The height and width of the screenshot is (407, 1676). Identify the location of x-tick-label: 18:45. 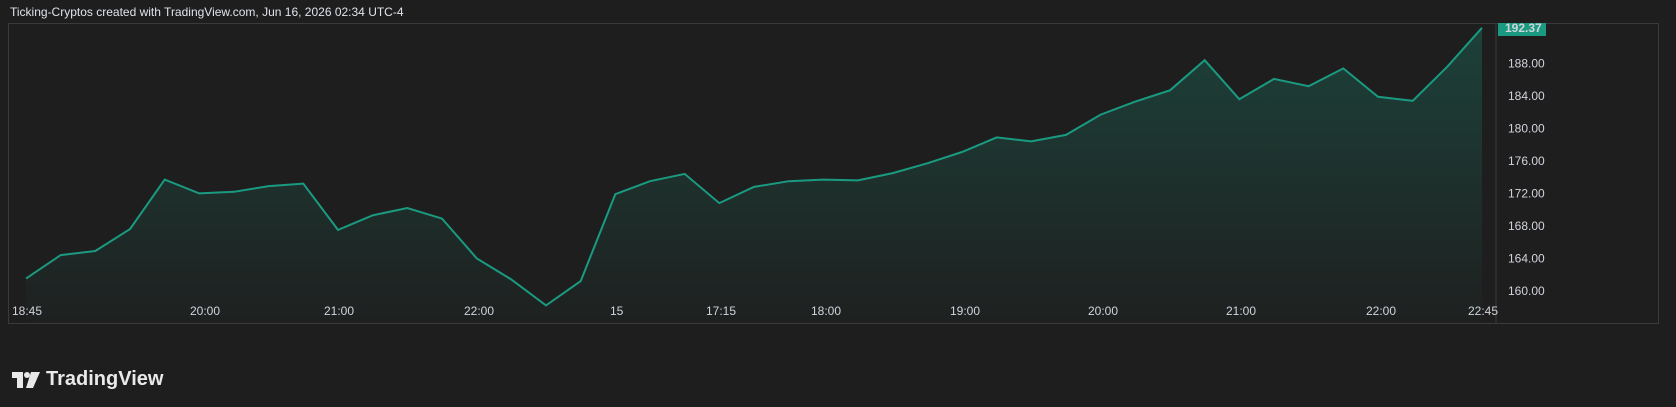
(27, 311).